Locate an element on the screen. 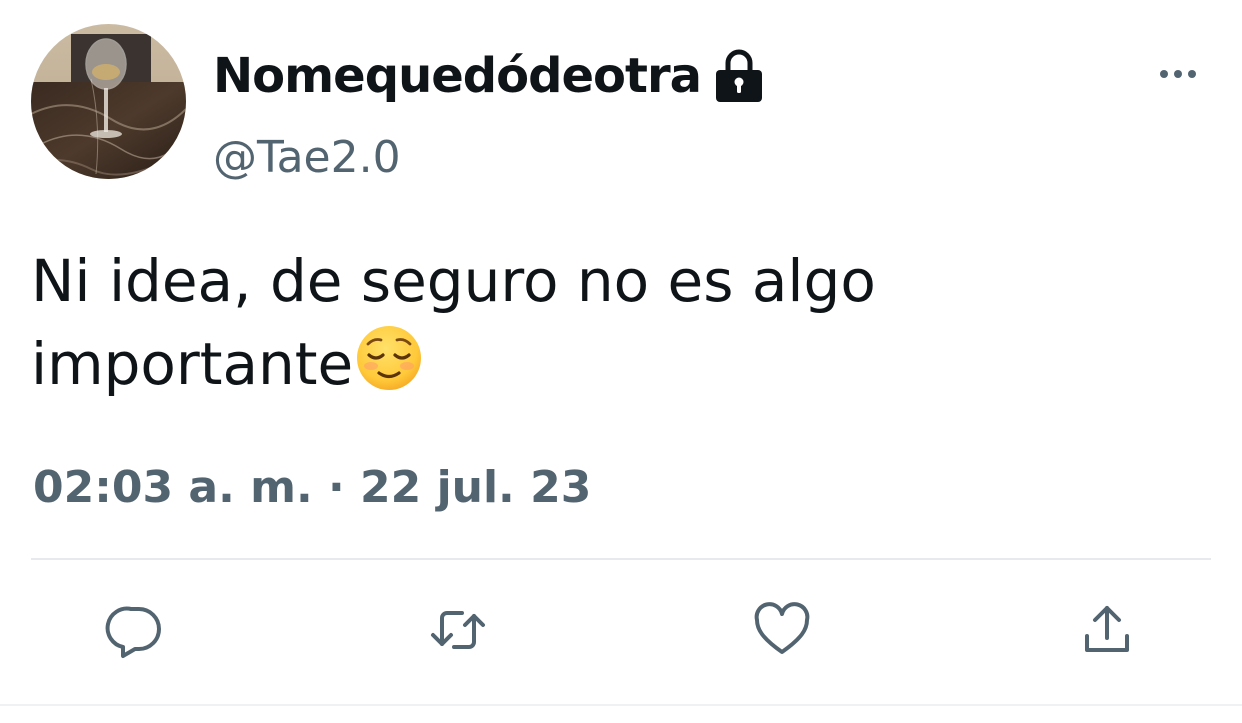 The width and height of the screenshot is (1242, 723). divider is located at coordinates (621, 559).